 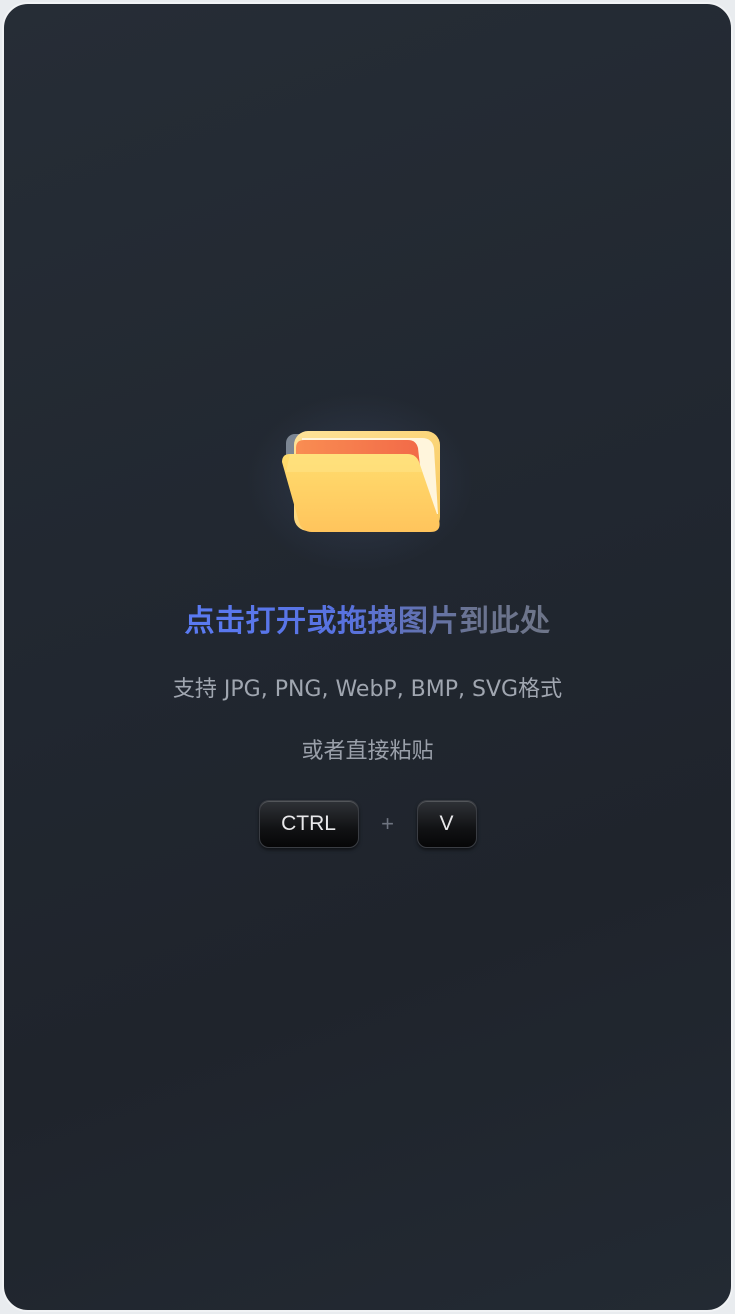 What do you see at coordinates (368, 622) in the screenshot?
I see `drop-zone-title: 点击打开或拖拽图片到此处` at bounding box center [368, 622].